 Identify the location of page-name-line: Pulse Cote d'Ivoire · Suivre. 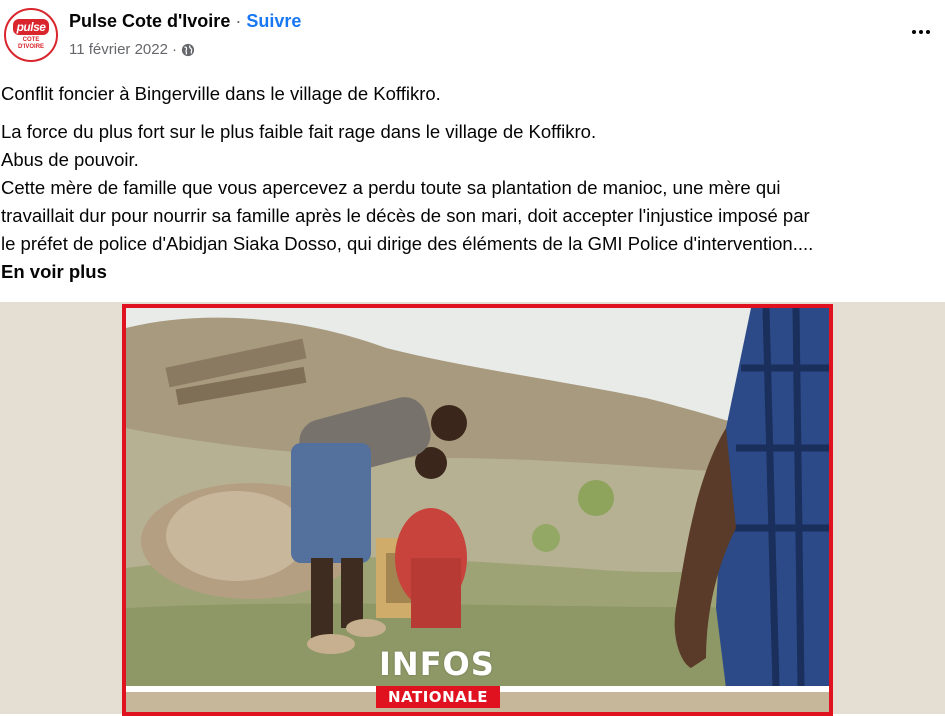
(185, 21).